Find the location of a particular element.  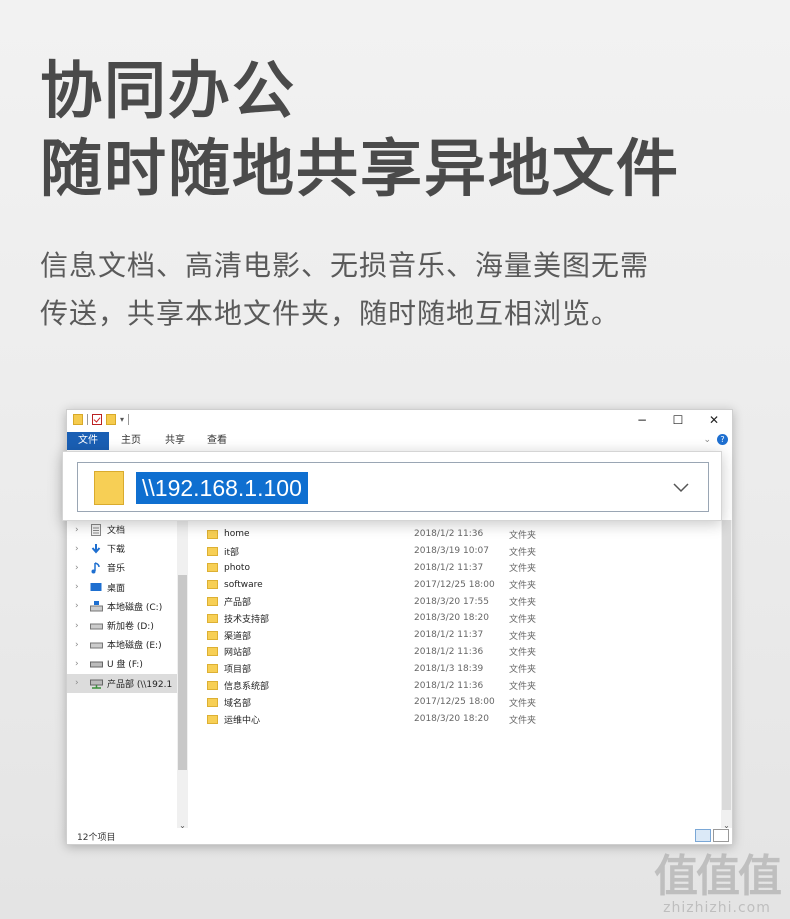

file-name: 信息系统部 is located at coordinates (247, 687).